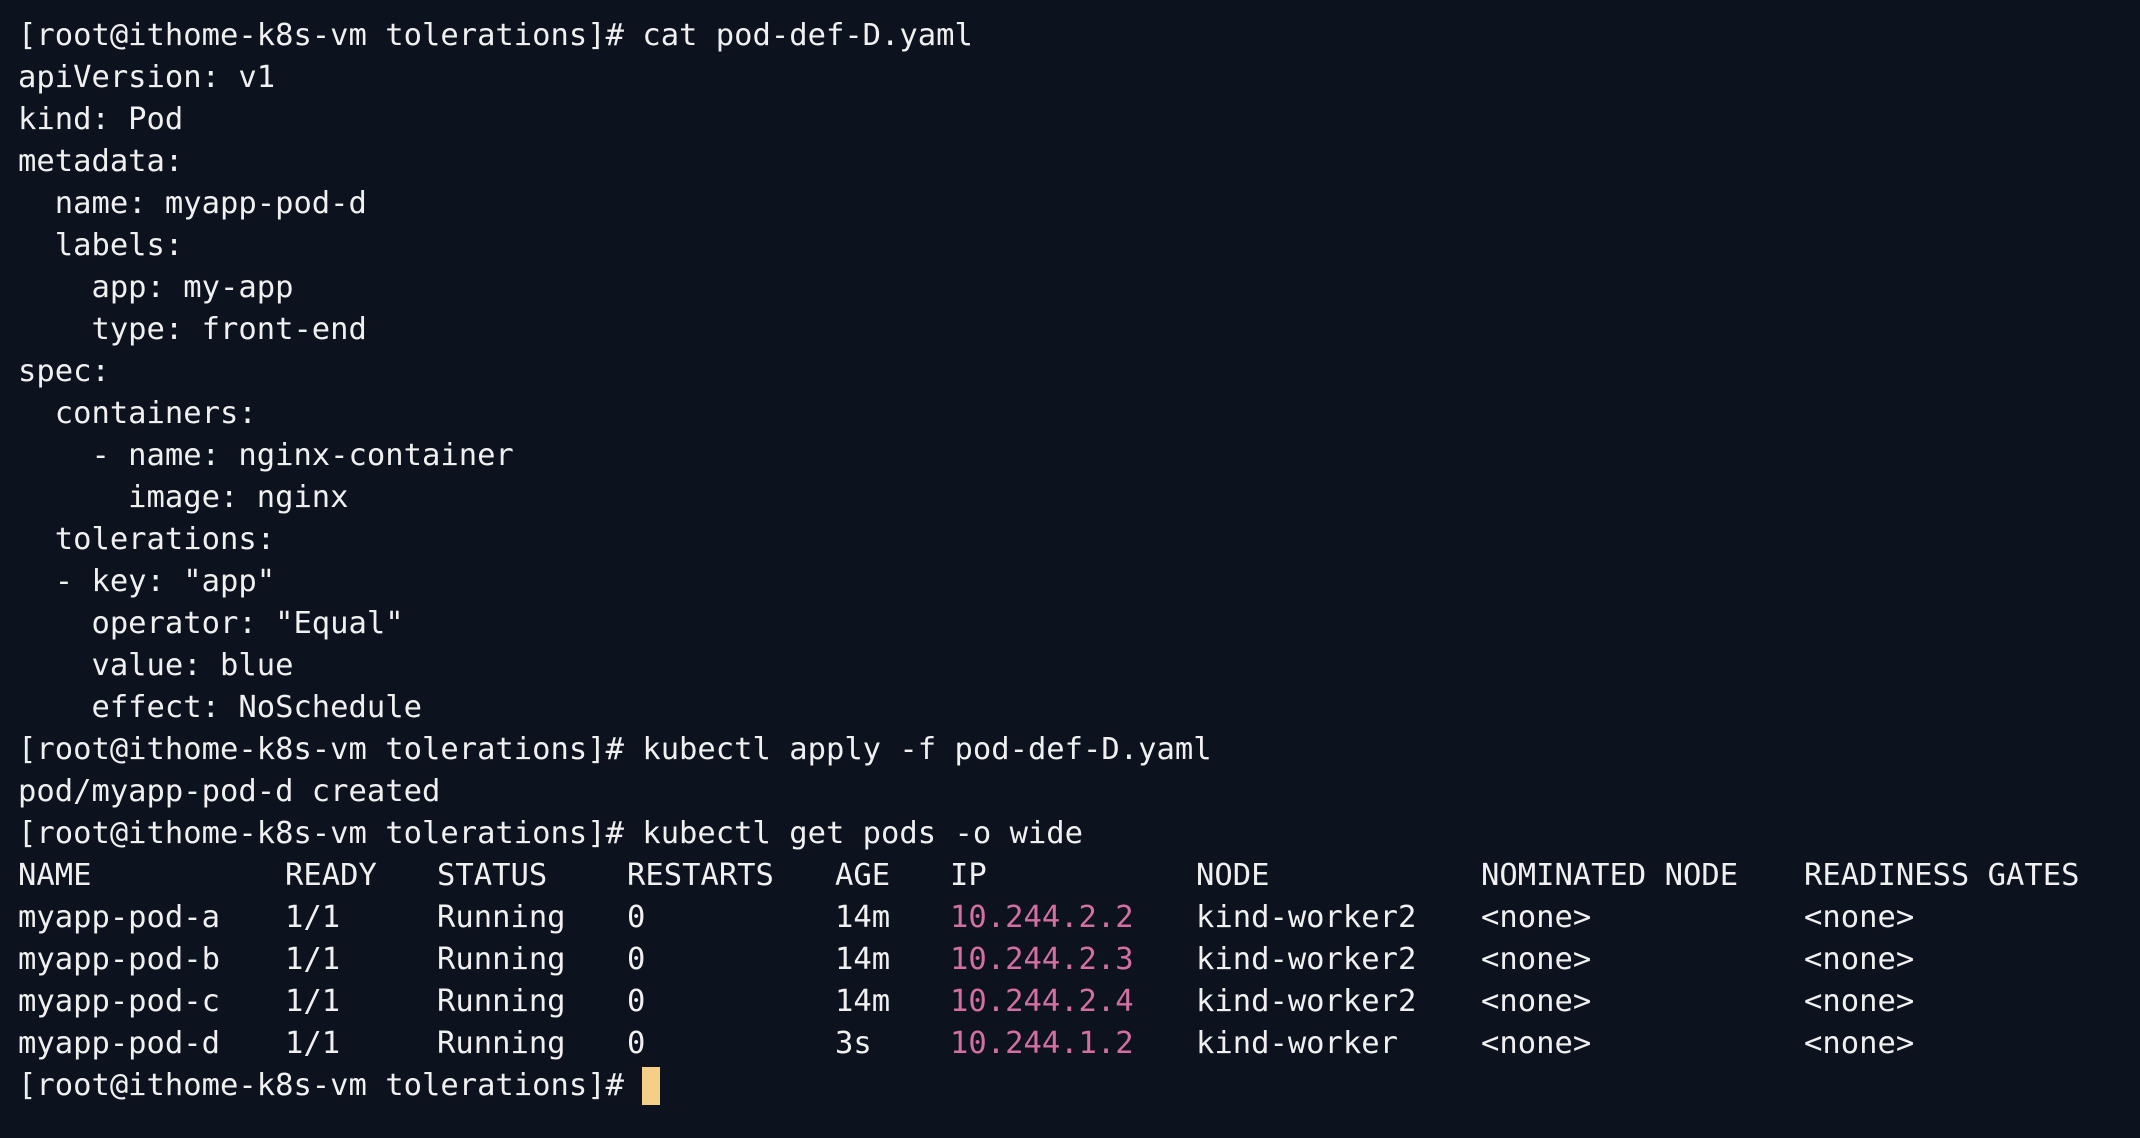 The height and width of the screenshot is (1138, 2140). I want to click on yaml-line: image: nginx, so click(183, 497).